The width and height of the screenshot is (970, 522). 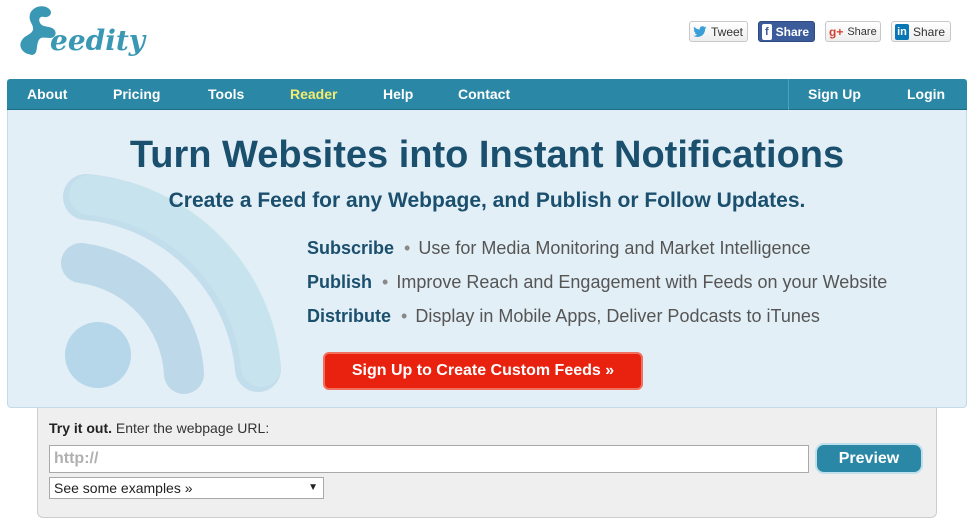 I want to click on tweet-button: Tweet, so click(x=718, y=31).